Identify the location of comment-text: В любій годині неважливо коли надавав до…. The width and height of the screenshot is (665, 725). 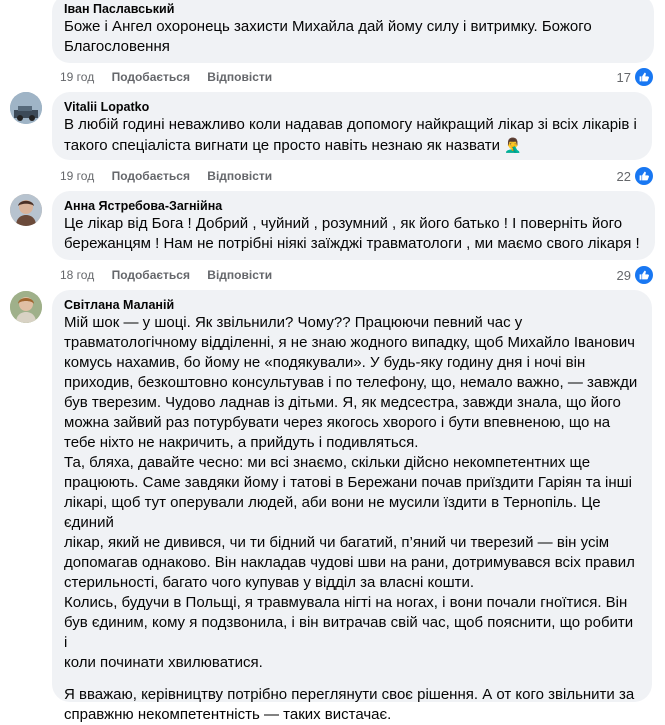
(350, 135).